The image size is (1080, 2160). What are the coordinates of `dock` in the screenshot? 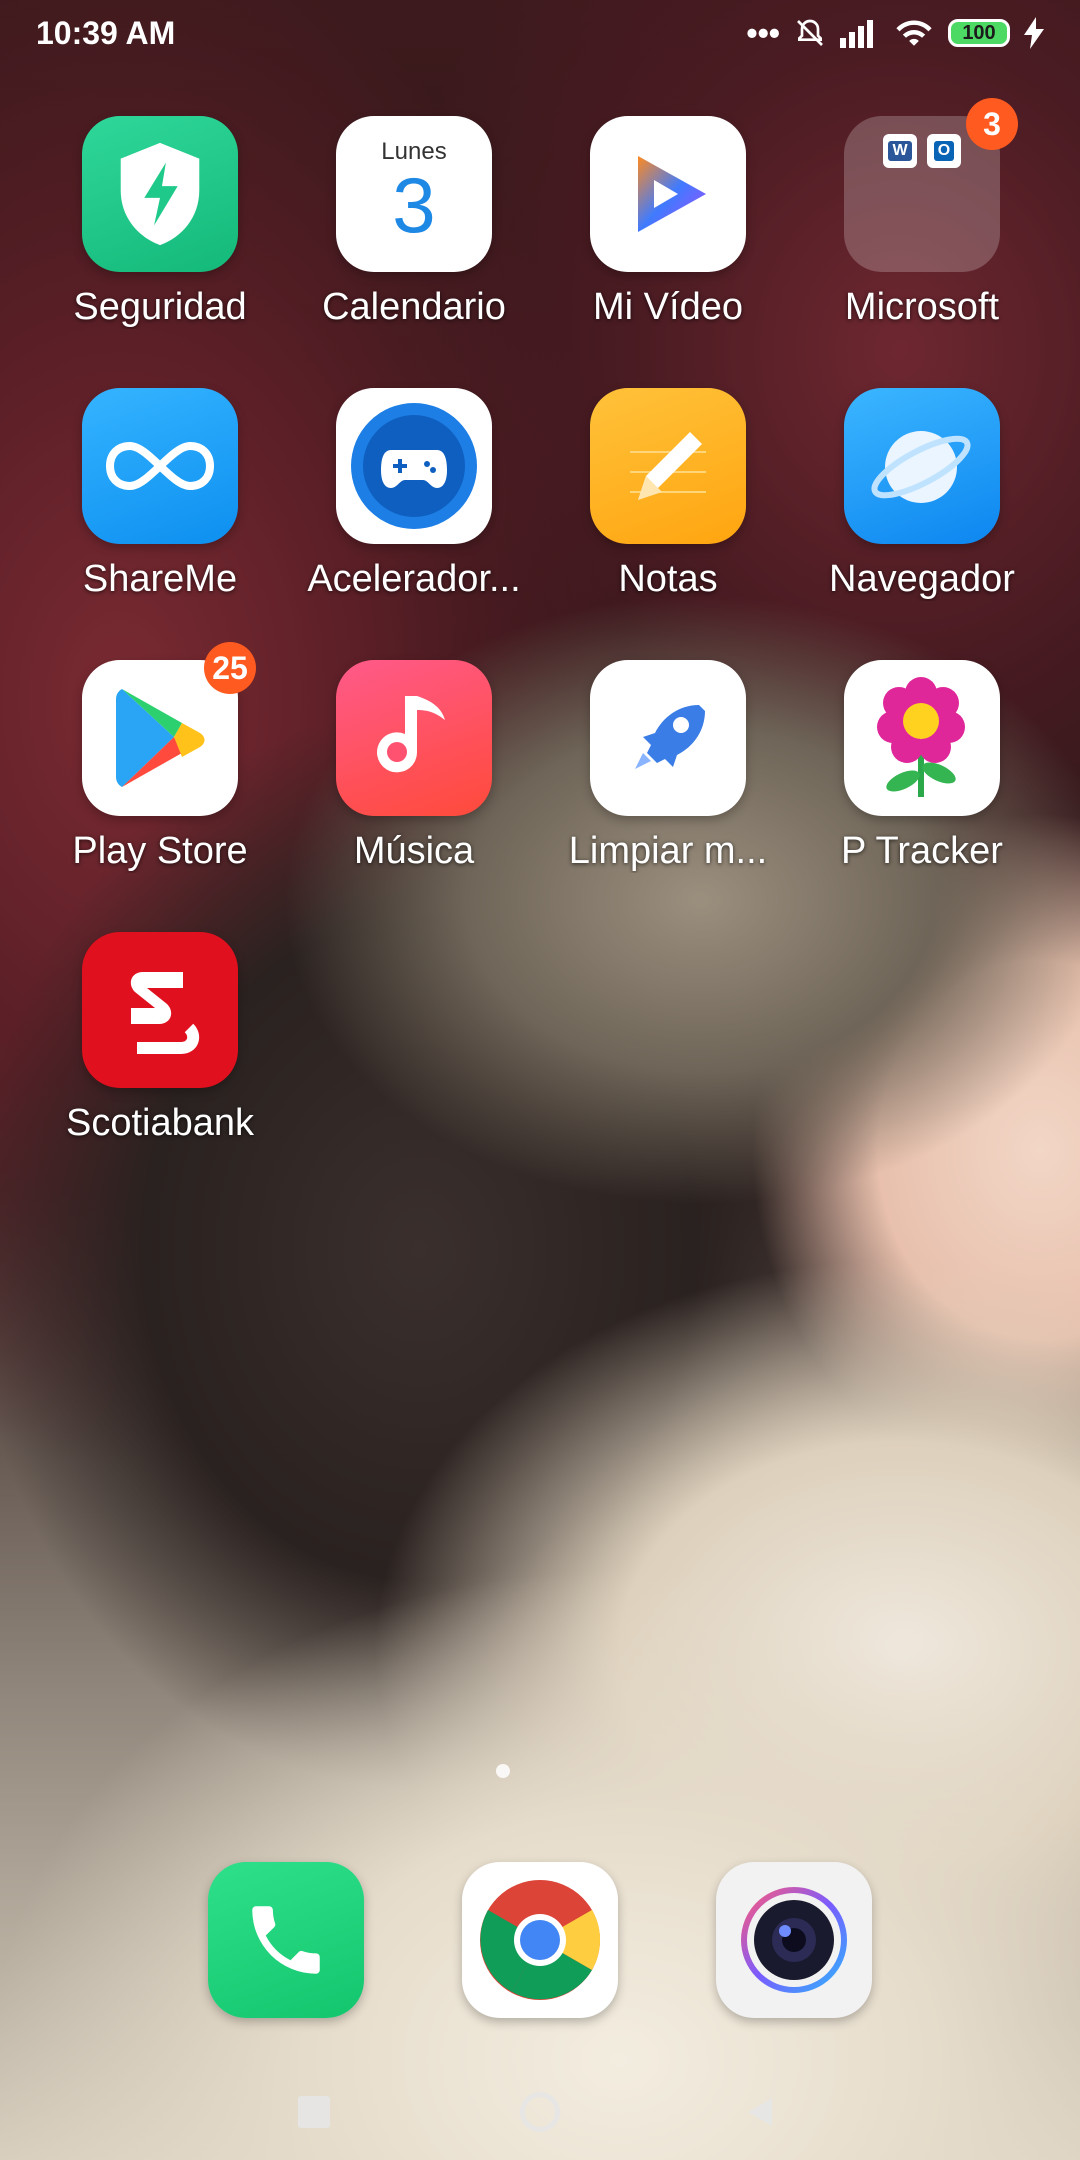 It's located at (540, 1942).